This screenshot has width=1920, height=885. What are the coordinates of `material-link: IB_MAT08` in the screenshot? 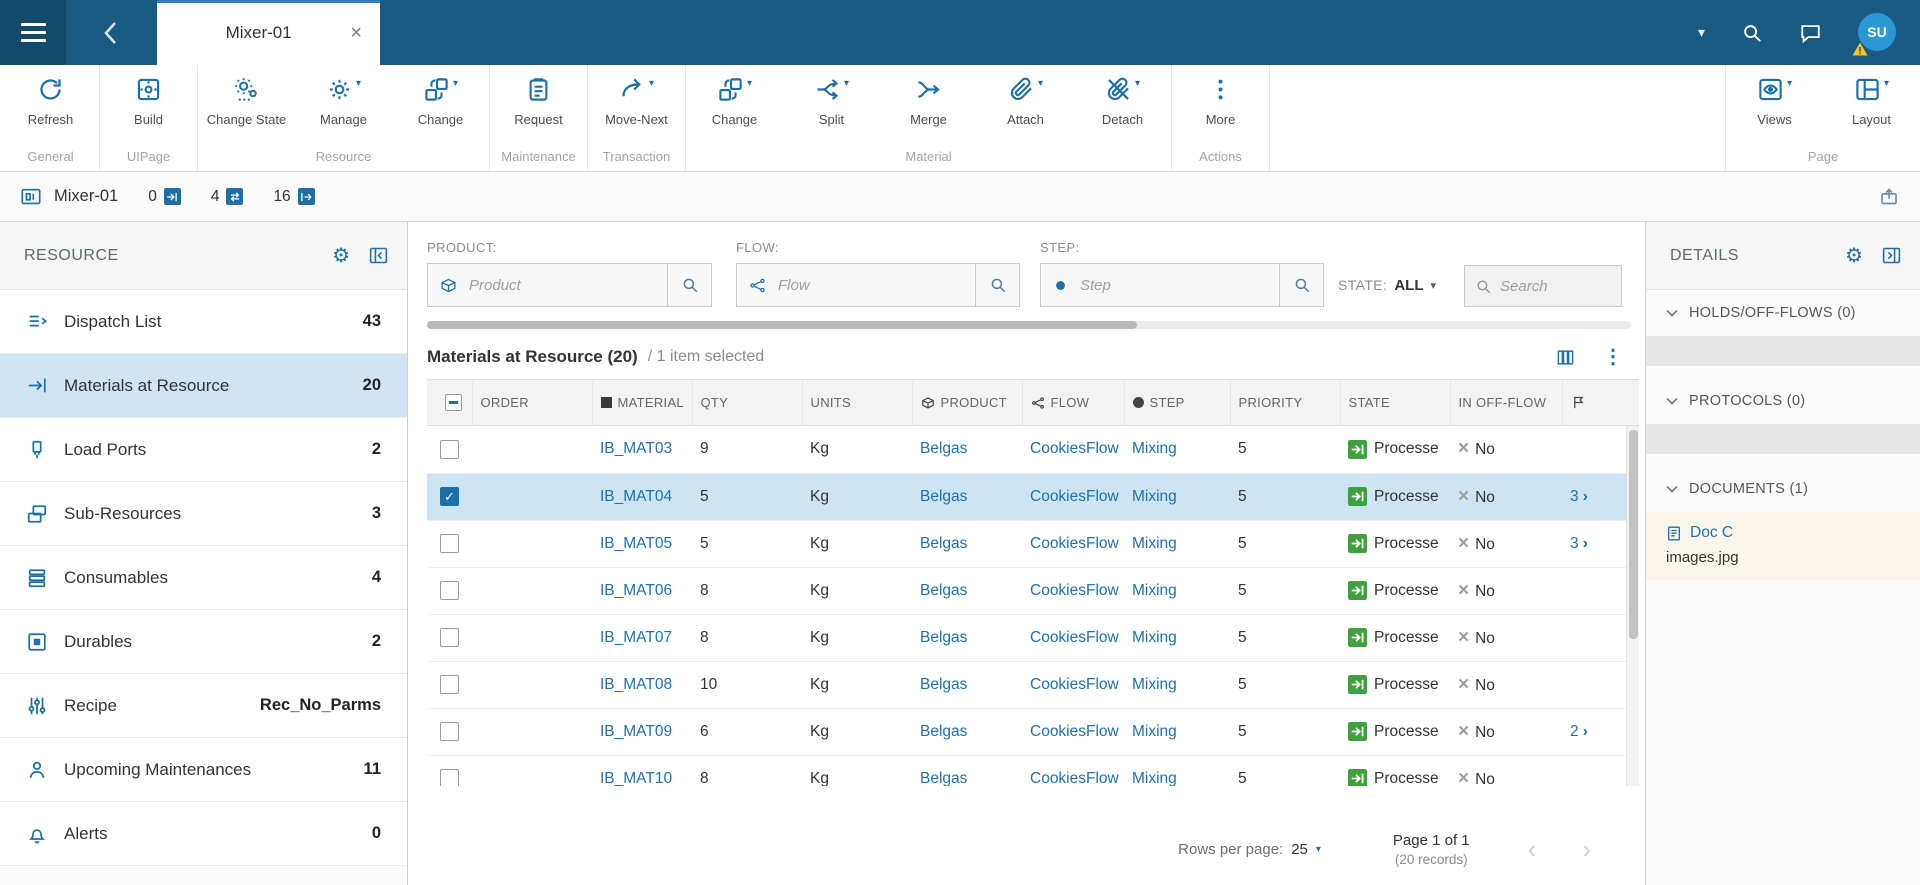 It's located at (636, 684).